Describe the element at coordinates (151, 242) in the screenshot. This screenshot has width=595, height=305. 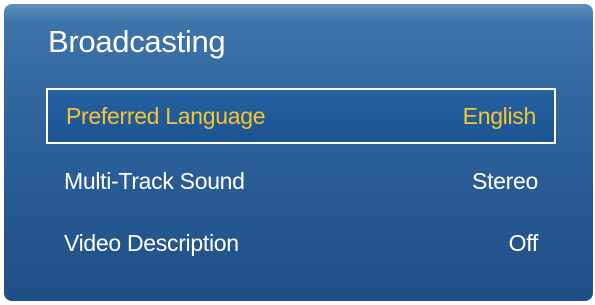
I see `menu-item-label: Video Description` at that location.